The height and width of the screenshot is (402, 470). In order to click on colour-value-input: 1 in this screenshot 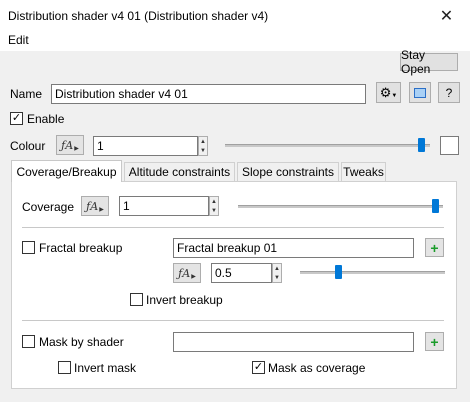, I will do `click(145, 146)`.